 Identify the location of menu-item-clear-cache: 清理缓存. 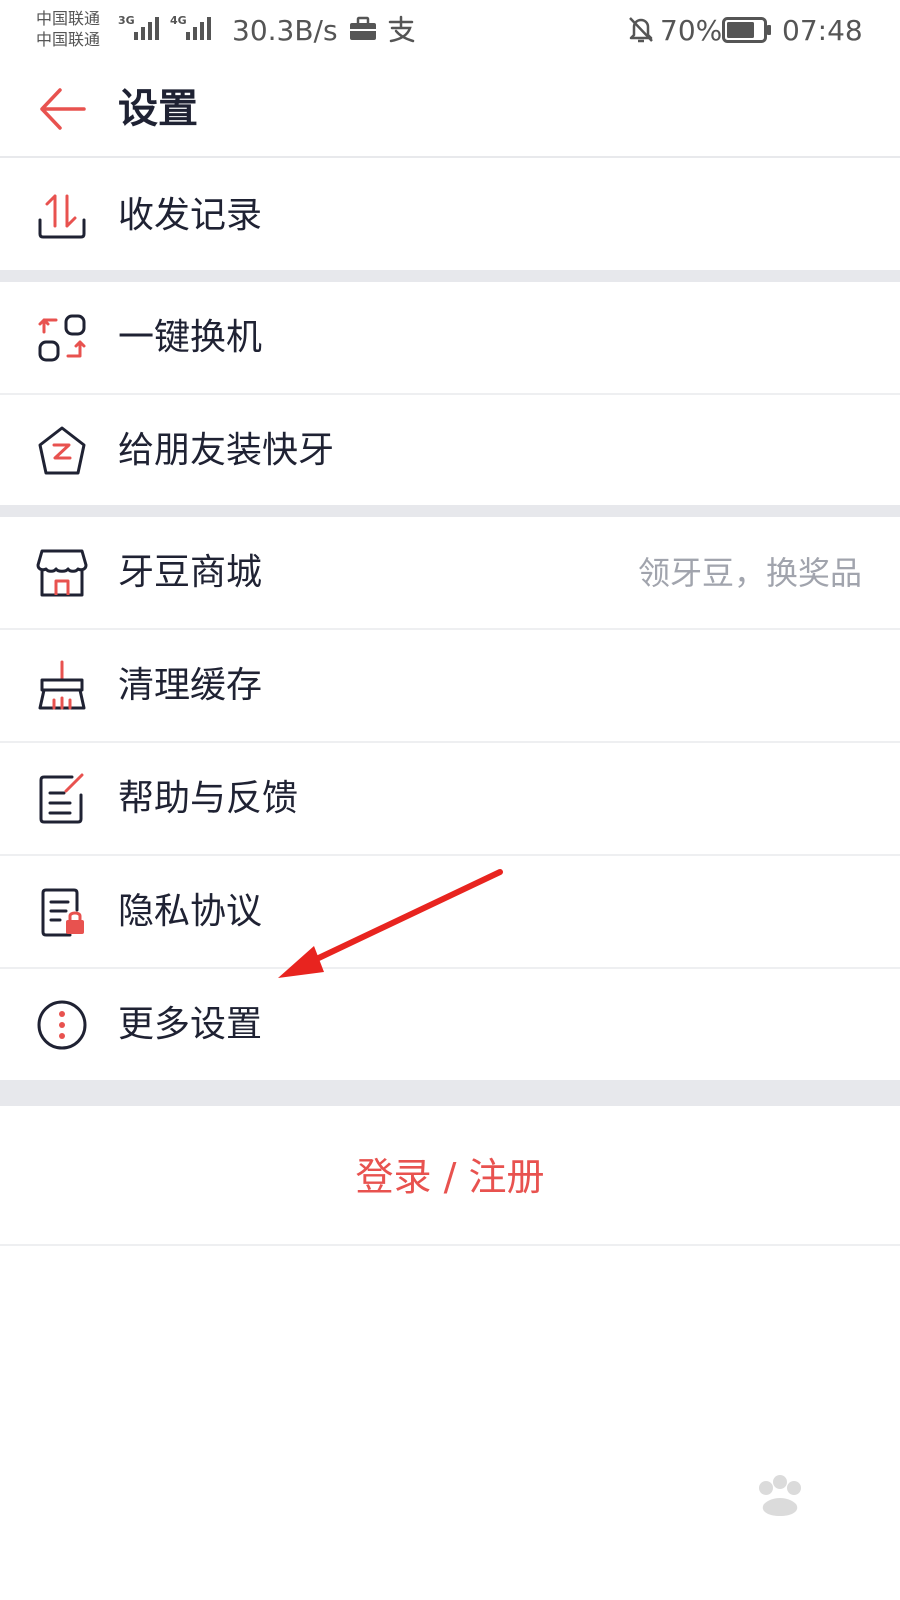
(450, 686).